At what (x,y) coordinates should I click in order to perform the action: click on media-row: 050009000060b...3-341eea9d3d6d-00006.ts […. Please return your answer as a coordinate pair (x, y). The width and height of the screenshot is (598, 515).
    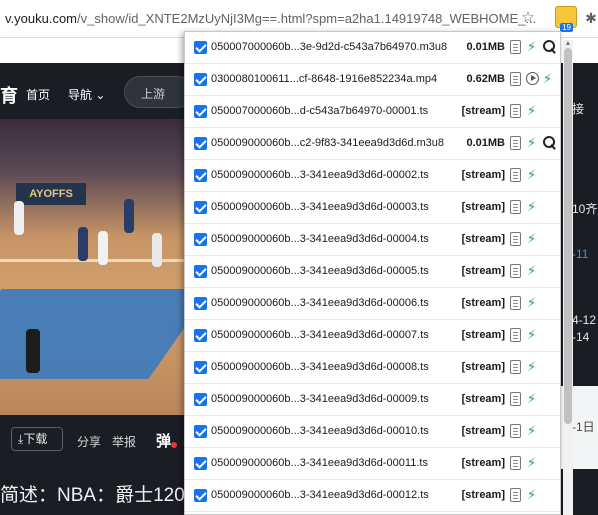
    Looking at the image, I should click on (372, 304).